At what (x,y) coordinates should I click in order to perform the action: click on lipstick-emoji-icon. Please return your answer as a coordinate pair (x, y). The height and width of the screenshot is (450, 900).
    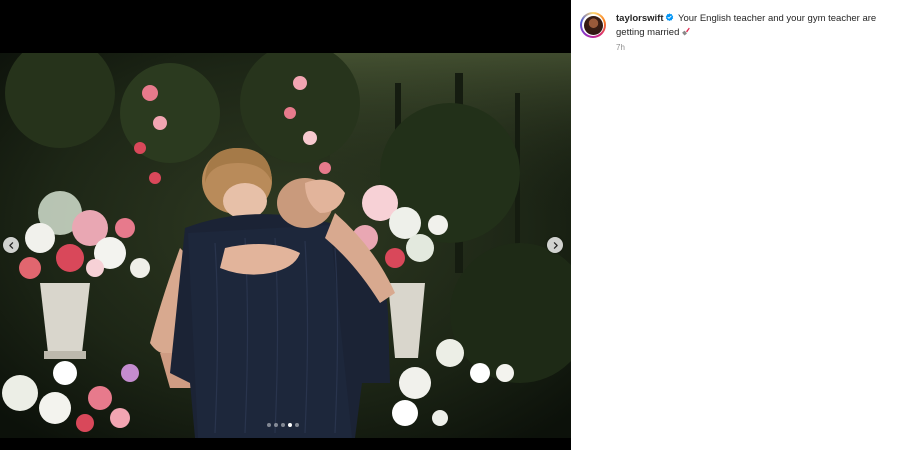
    Looking at the image, I should click on (686, 31).